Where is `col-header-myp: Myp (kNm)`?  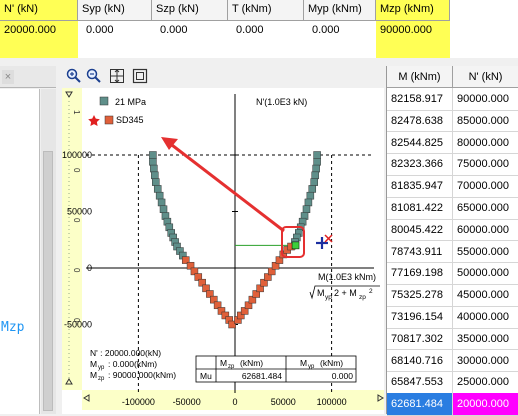 col-header-myp: Myp (kNm) is located at coordinates (340, 10).